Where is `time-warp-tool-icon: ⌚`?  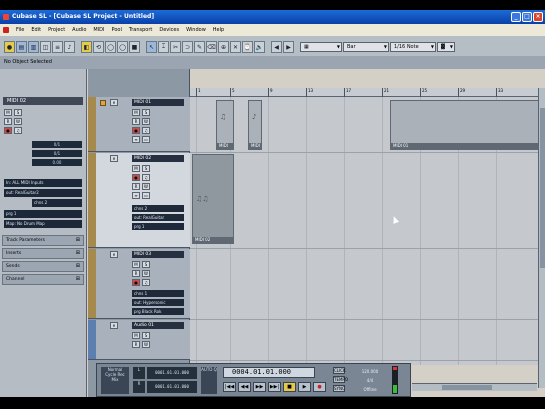 time-warp-tool-icon: ⌚ is located at coordinates (247, 47).